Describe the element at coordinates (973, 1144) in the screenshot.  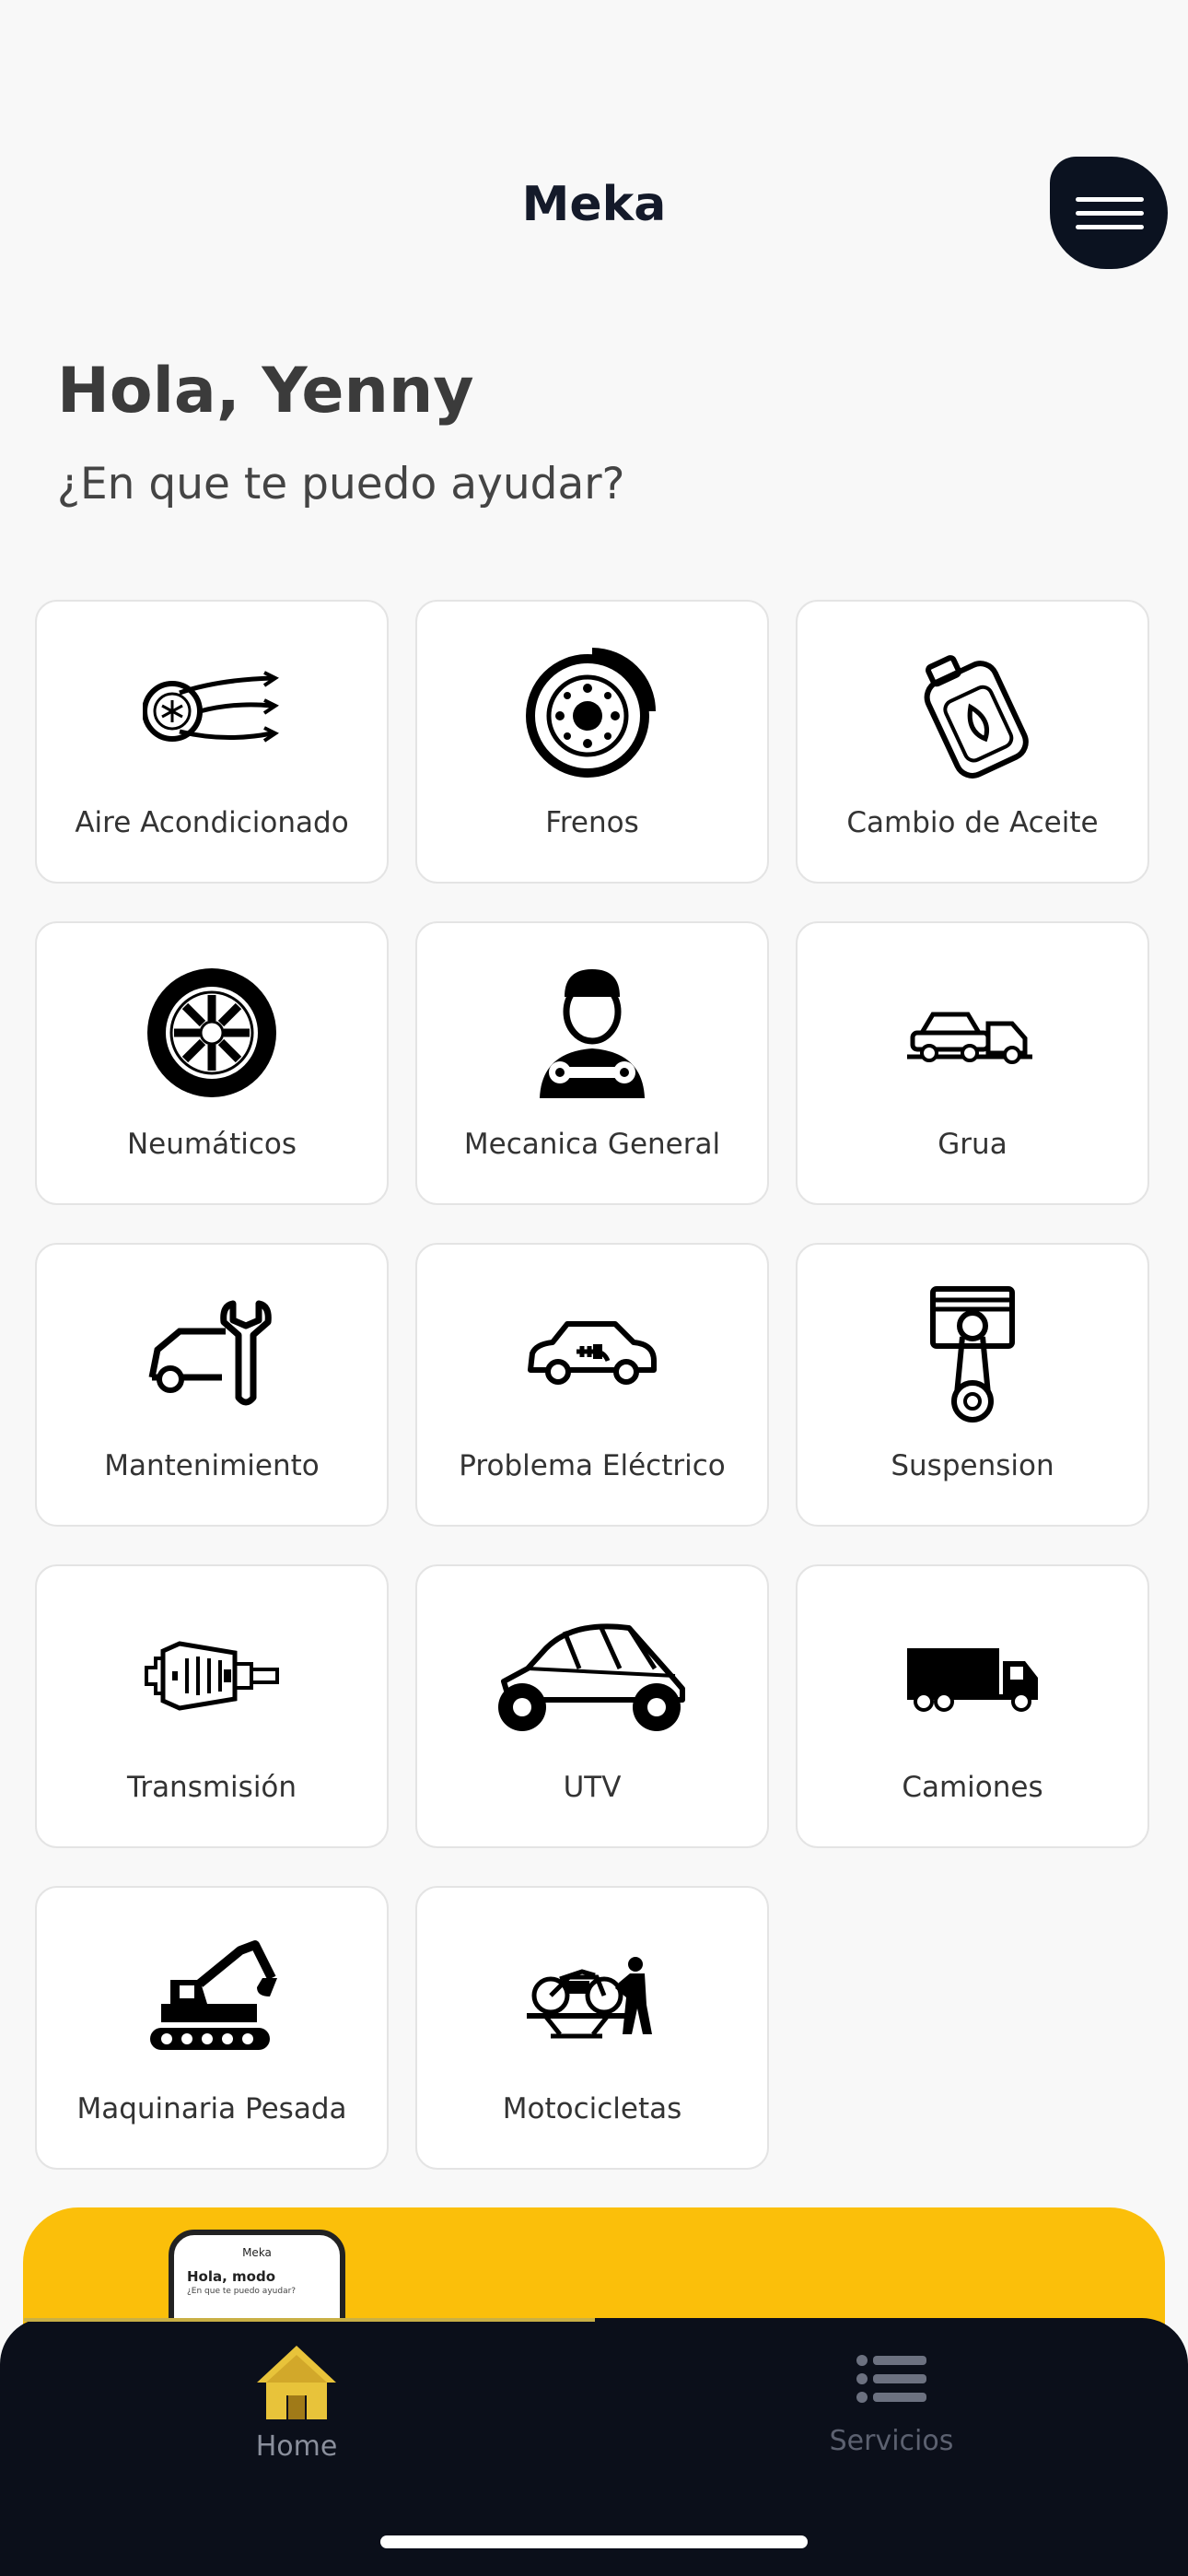
I see `service-label: Grua` at that location.